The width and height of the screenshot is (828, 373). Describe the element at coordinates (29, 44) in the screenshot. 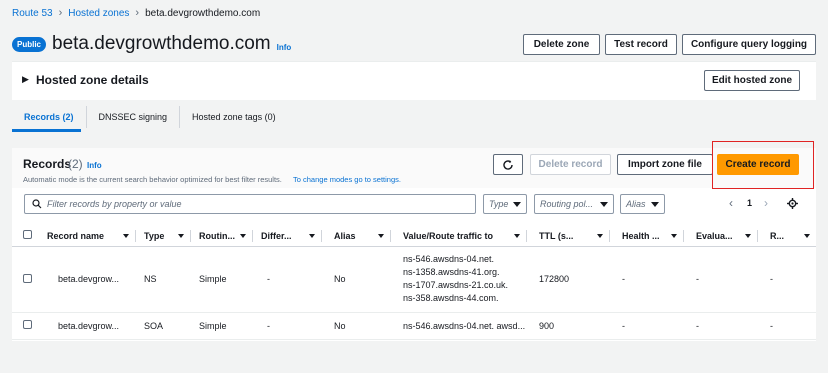

I see `public-badge: Public` at that location.